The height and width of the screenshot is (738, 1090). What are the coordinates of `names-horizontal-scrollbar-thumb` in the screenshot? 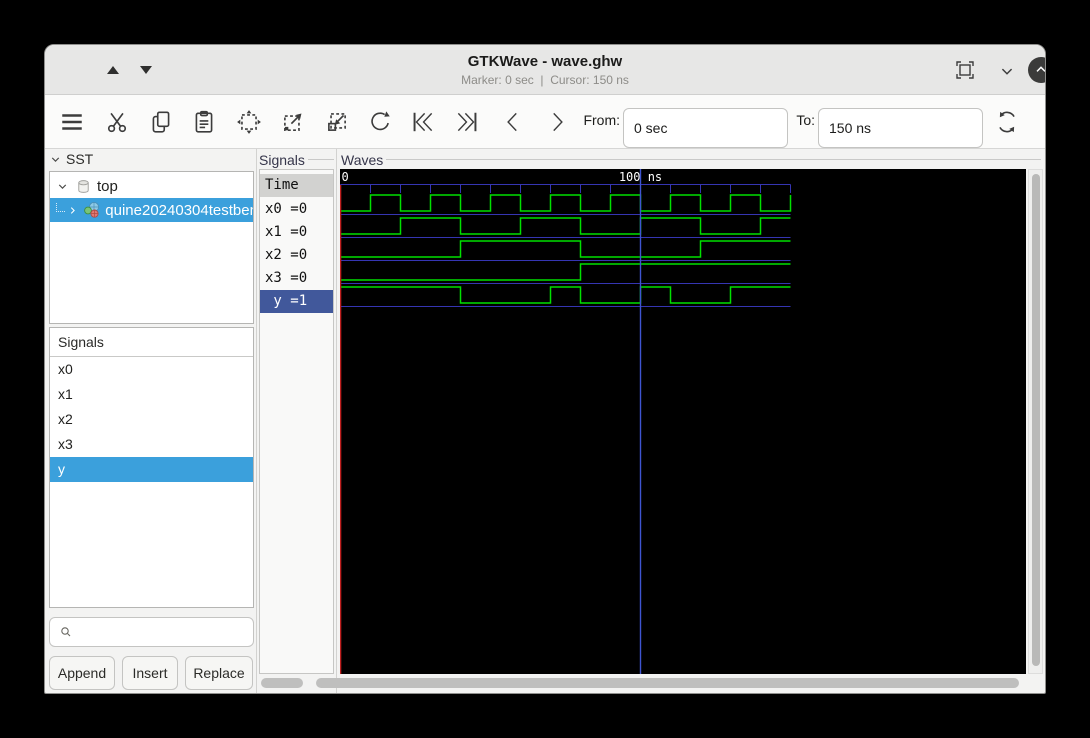 It's located at (282, 683).